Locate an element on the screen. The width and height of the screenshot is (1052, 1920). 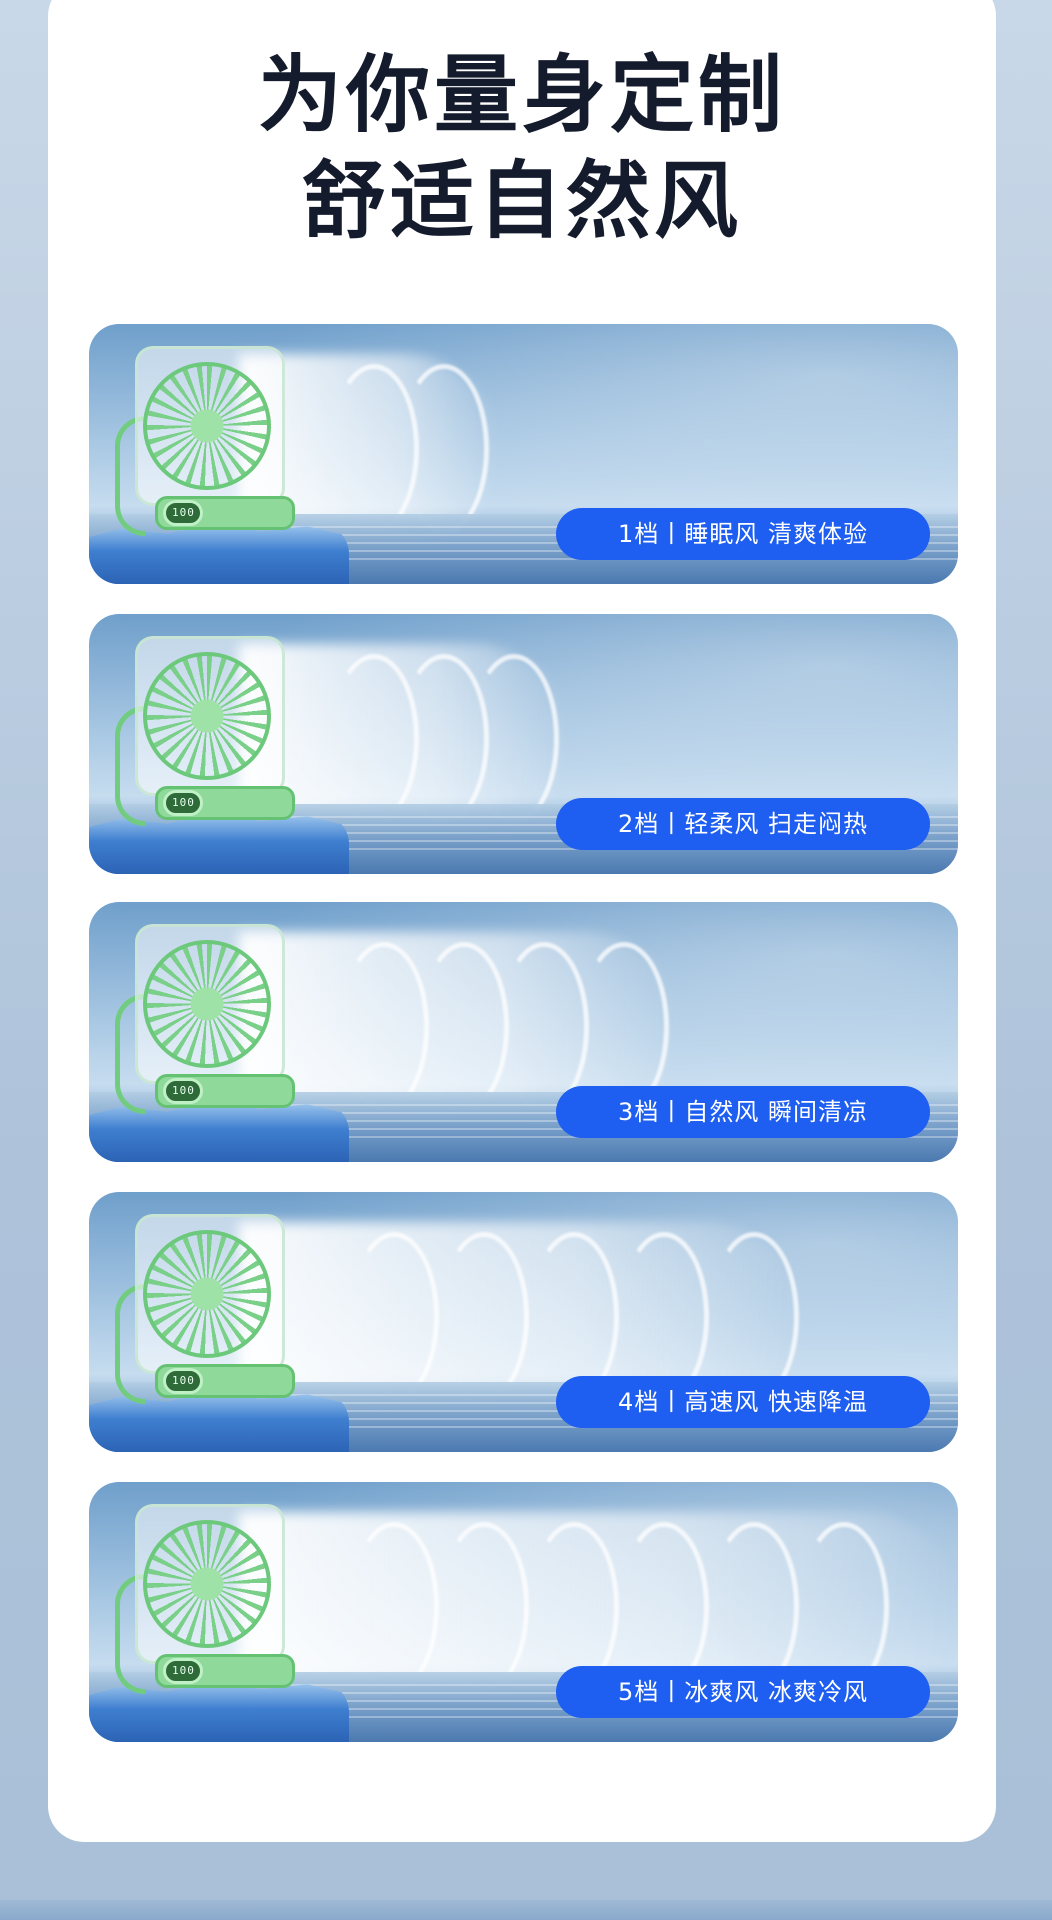
mode-panel-2: 100 2档丨轻柔风 扫走闷热 is located at coordinates (523, 744).